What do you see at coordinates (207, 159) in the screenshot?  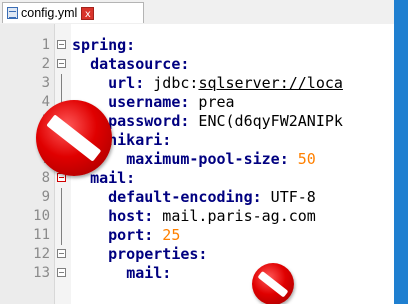 I see `yaml-key: maximum-pool-size:` at bounding box center [207, 159].